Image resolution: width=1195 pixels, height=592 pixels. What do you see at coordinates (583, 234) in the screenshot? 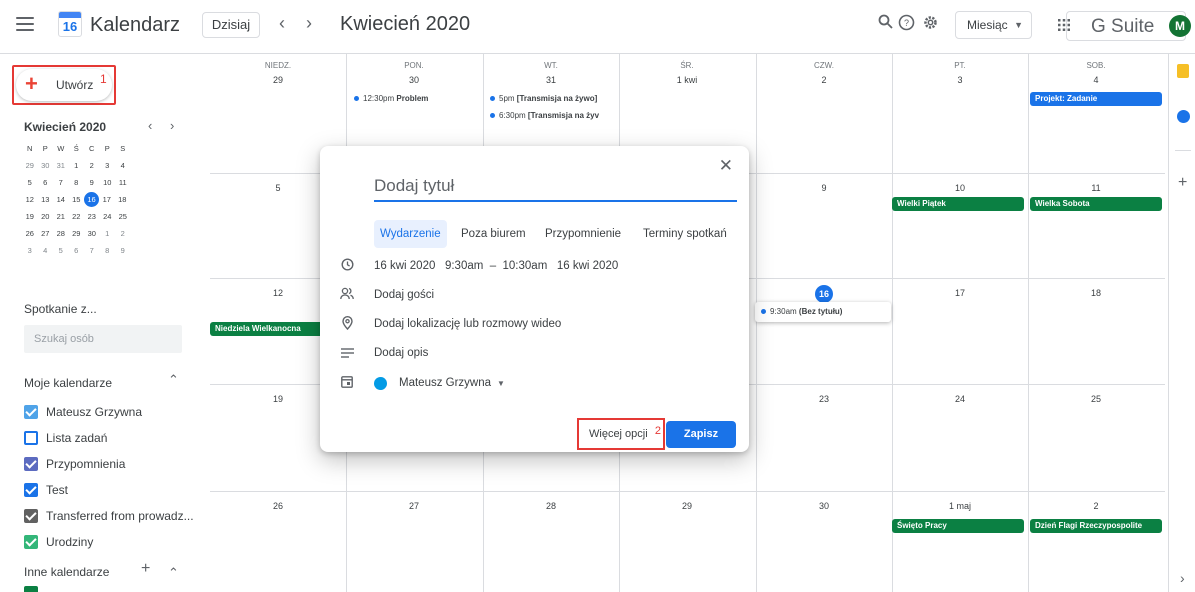
I see `tab-reminder: Przypomnienie` at bounding box center [583, 234].